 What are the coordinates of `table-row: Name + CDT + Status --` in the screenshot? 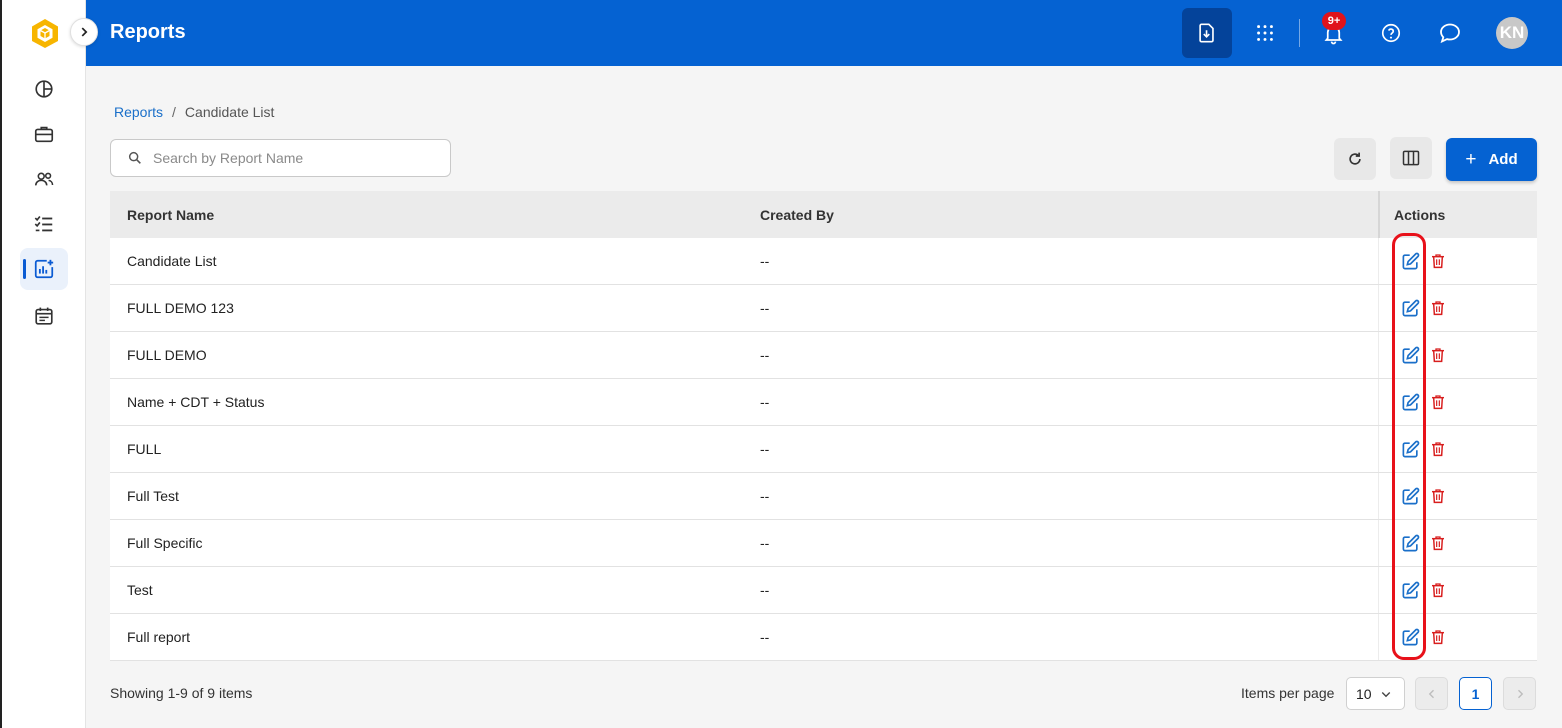 It's located at (823, 402).